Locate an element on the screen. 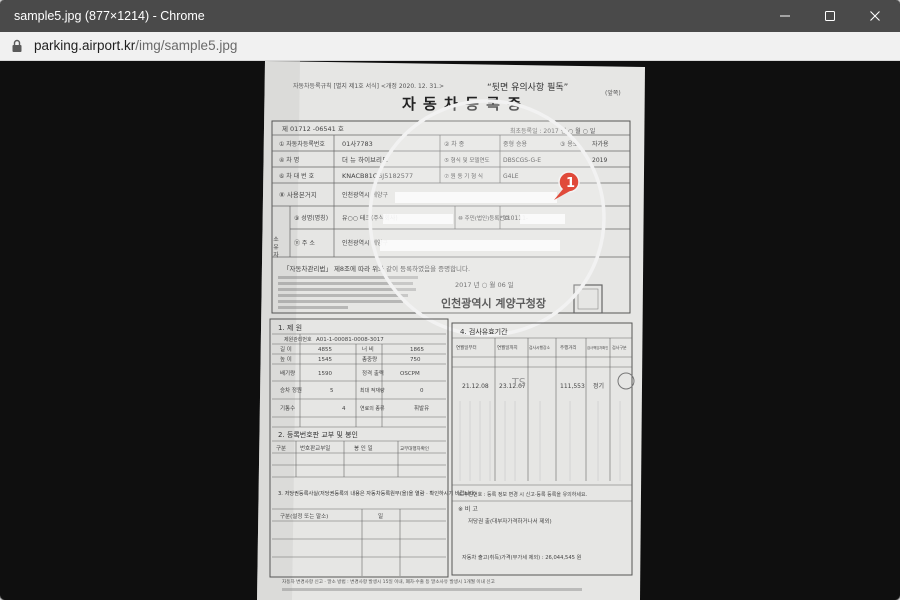 This screenshot has height=600, width=900. spec-label-7: 승차 정원 is located at coordinates (291, 390).